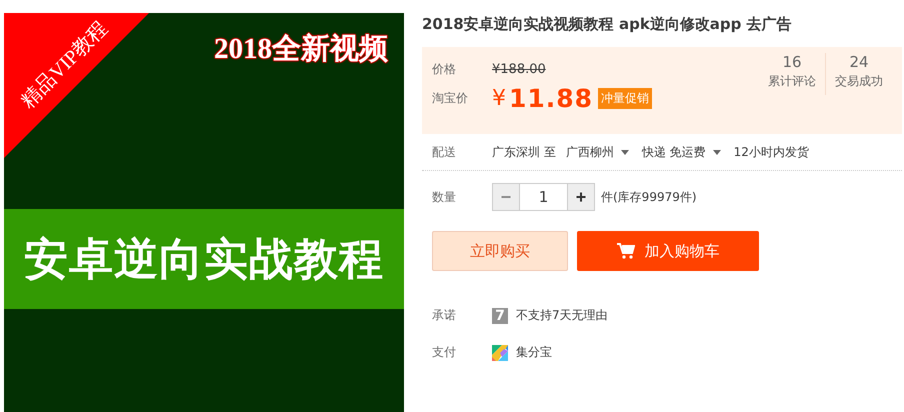 This screenshot has height=412, width=904. Describe the element at coordinates (524, 152) in the screenshot. I see `ship-from: 广东深圳 至` at that location.